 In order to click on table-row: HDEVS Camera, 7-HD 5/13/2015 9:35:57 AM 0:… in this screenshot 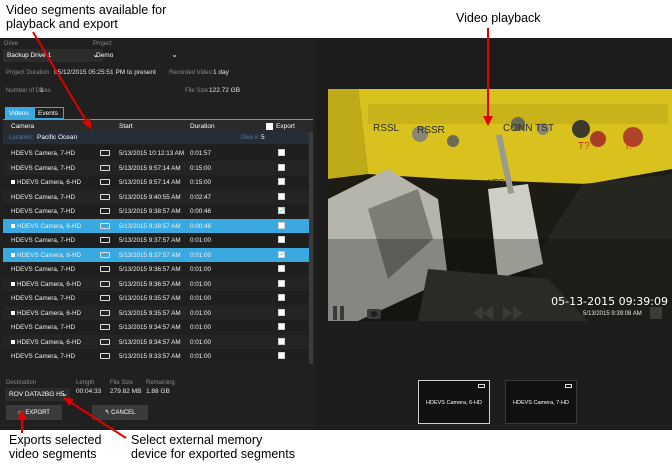, I will do `click(156, 298)`.